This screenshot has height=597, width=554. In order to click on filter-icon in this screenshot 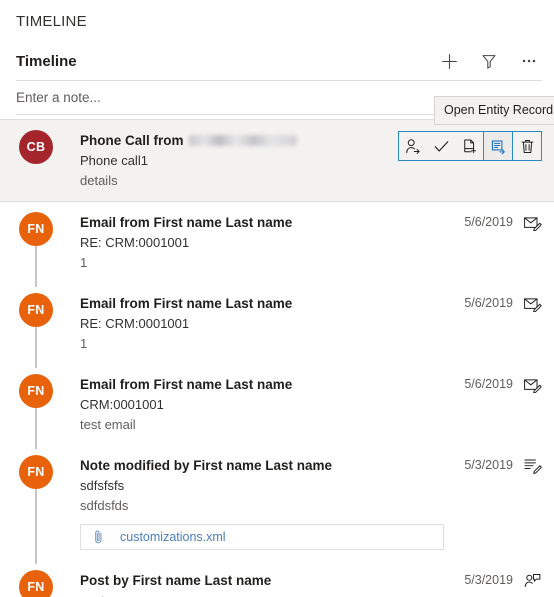, I will do `click(489, 62)`.